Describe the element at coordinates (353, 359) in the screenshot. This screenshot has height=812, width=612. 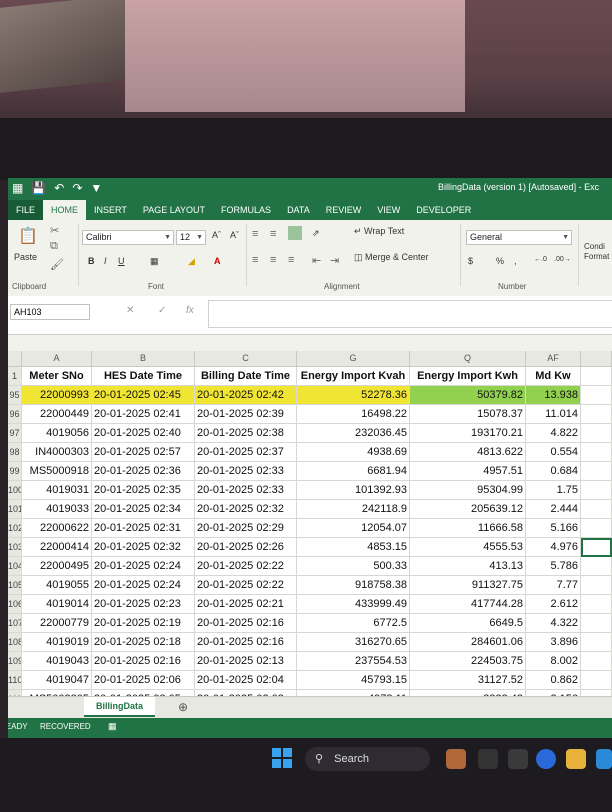
I see `column-header-g: G` at that location.